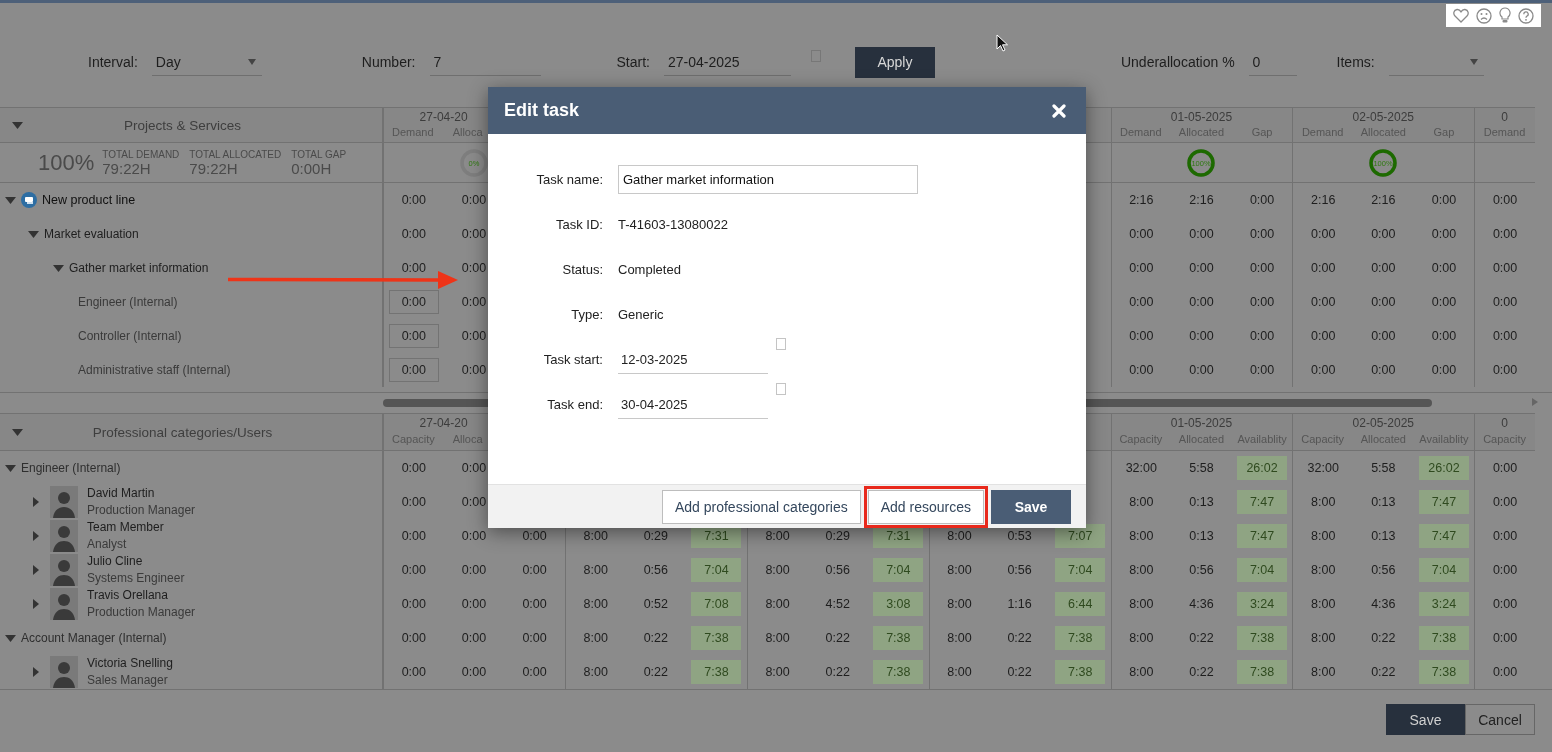  I want to click on person-role: Sales Manager, so click(128, 680).